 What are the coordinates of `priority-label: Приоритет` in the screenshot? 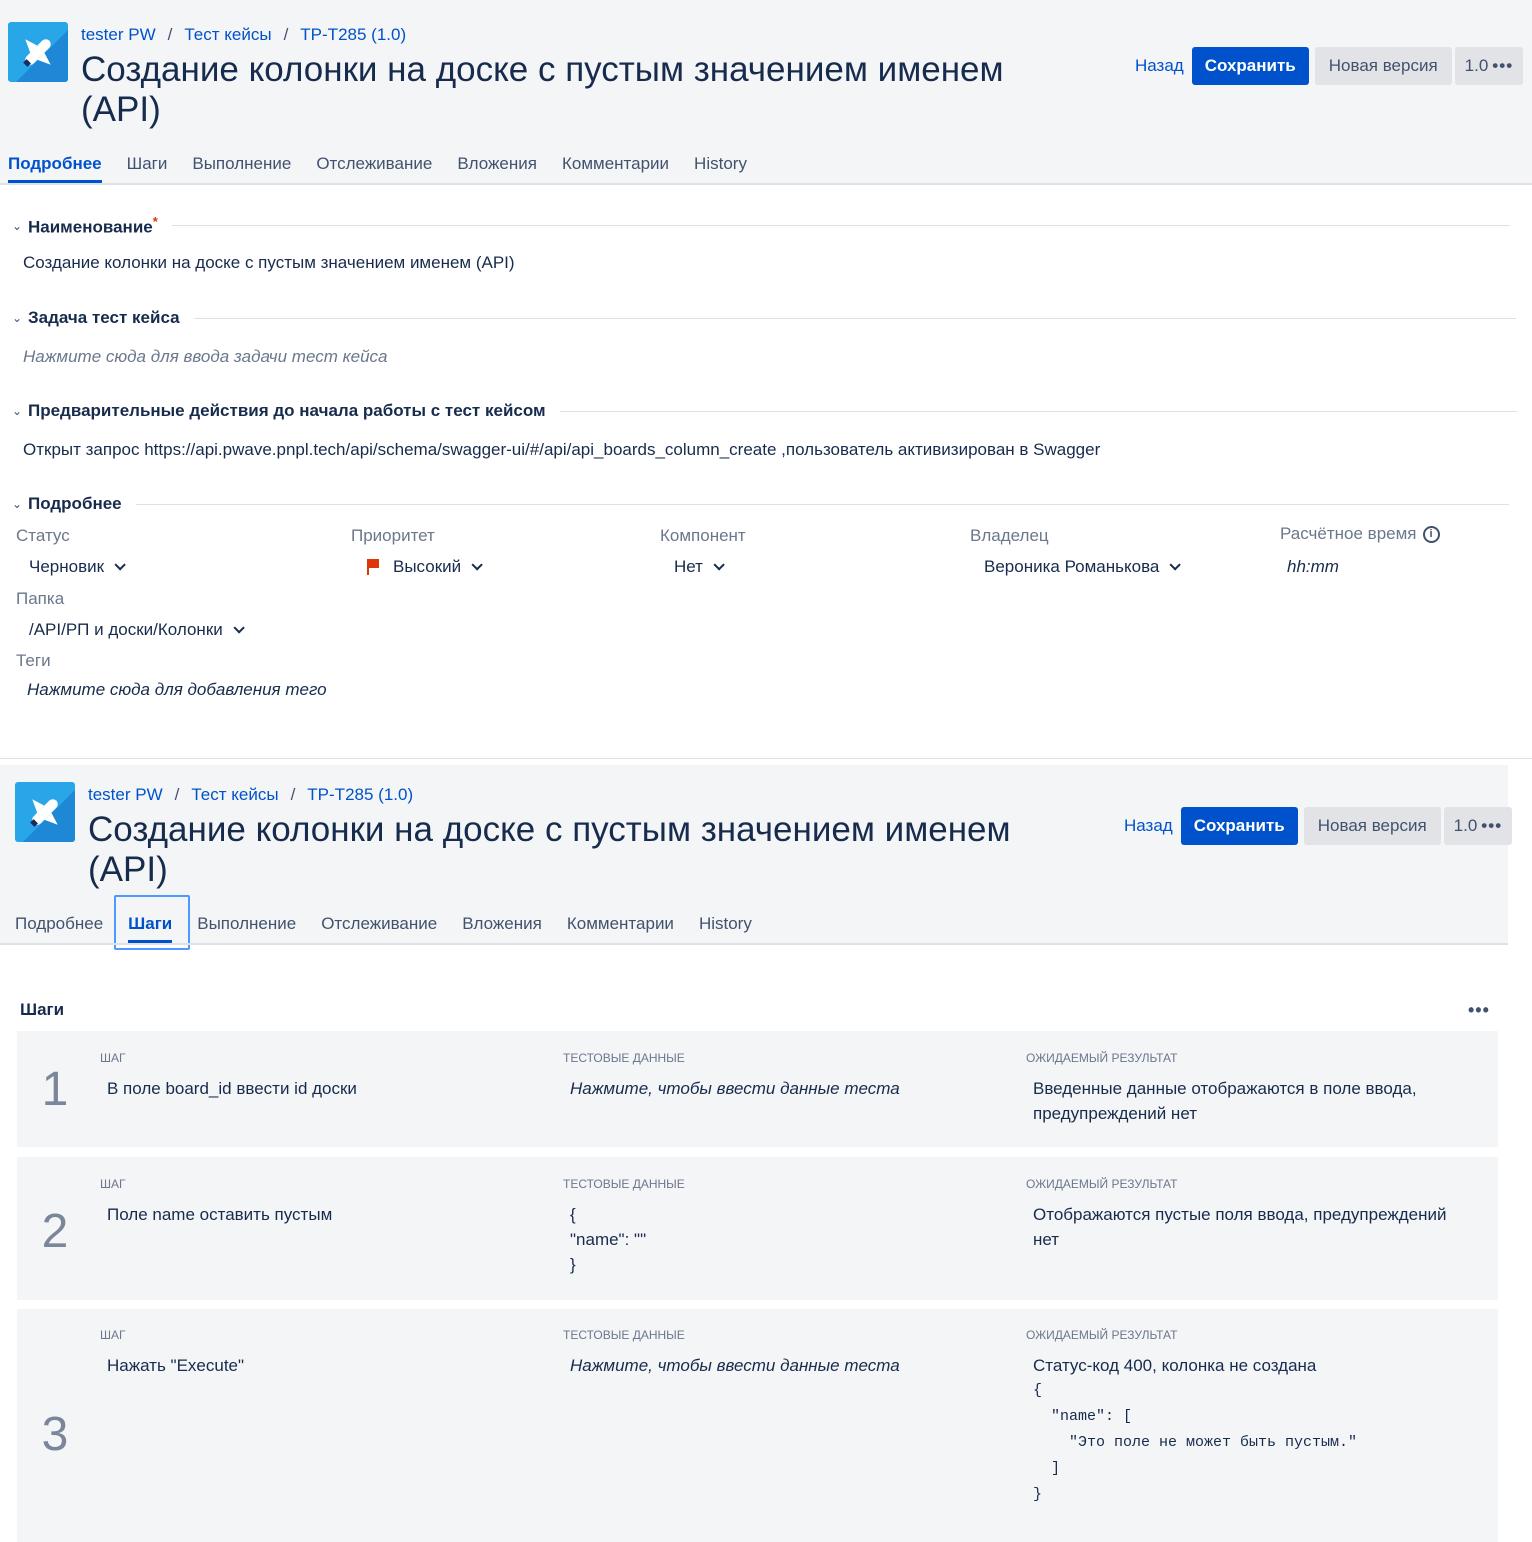 It's located at (393, 535).